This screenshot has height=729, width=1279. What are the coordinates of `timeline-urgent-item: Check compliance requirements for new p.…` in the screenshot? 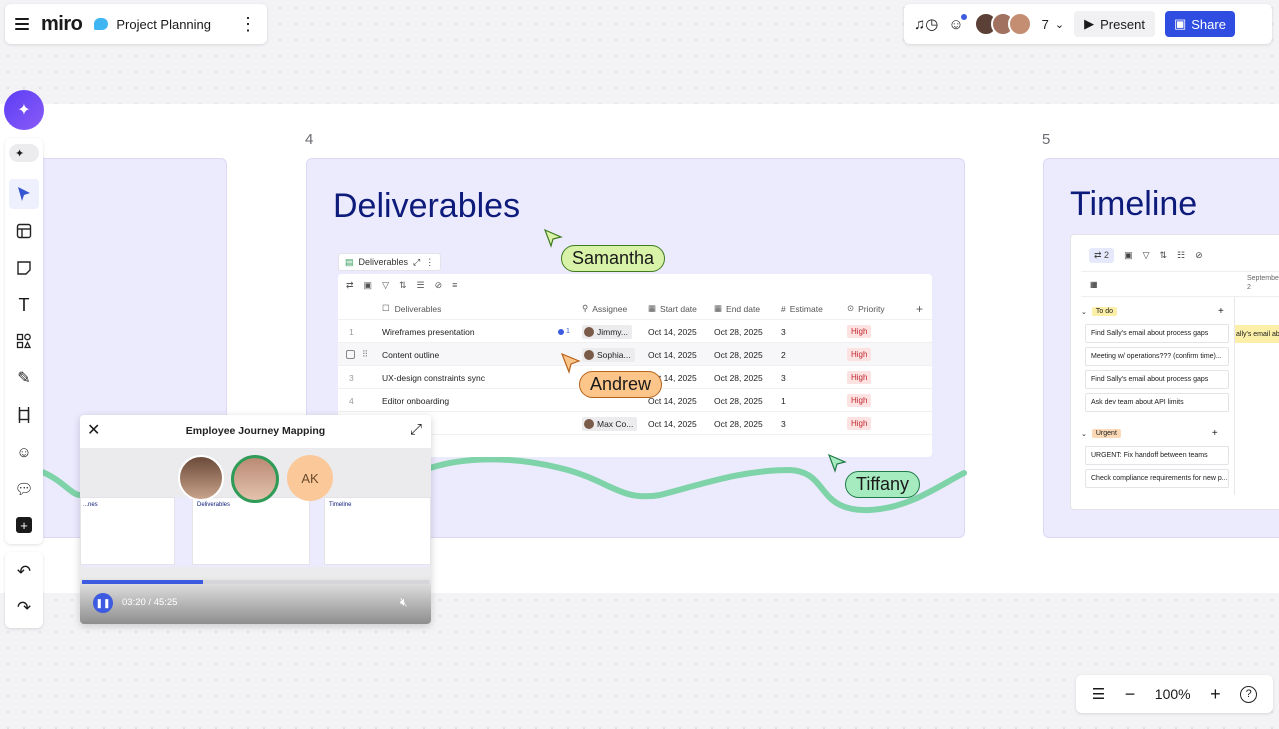 It's located at (1157, 478).